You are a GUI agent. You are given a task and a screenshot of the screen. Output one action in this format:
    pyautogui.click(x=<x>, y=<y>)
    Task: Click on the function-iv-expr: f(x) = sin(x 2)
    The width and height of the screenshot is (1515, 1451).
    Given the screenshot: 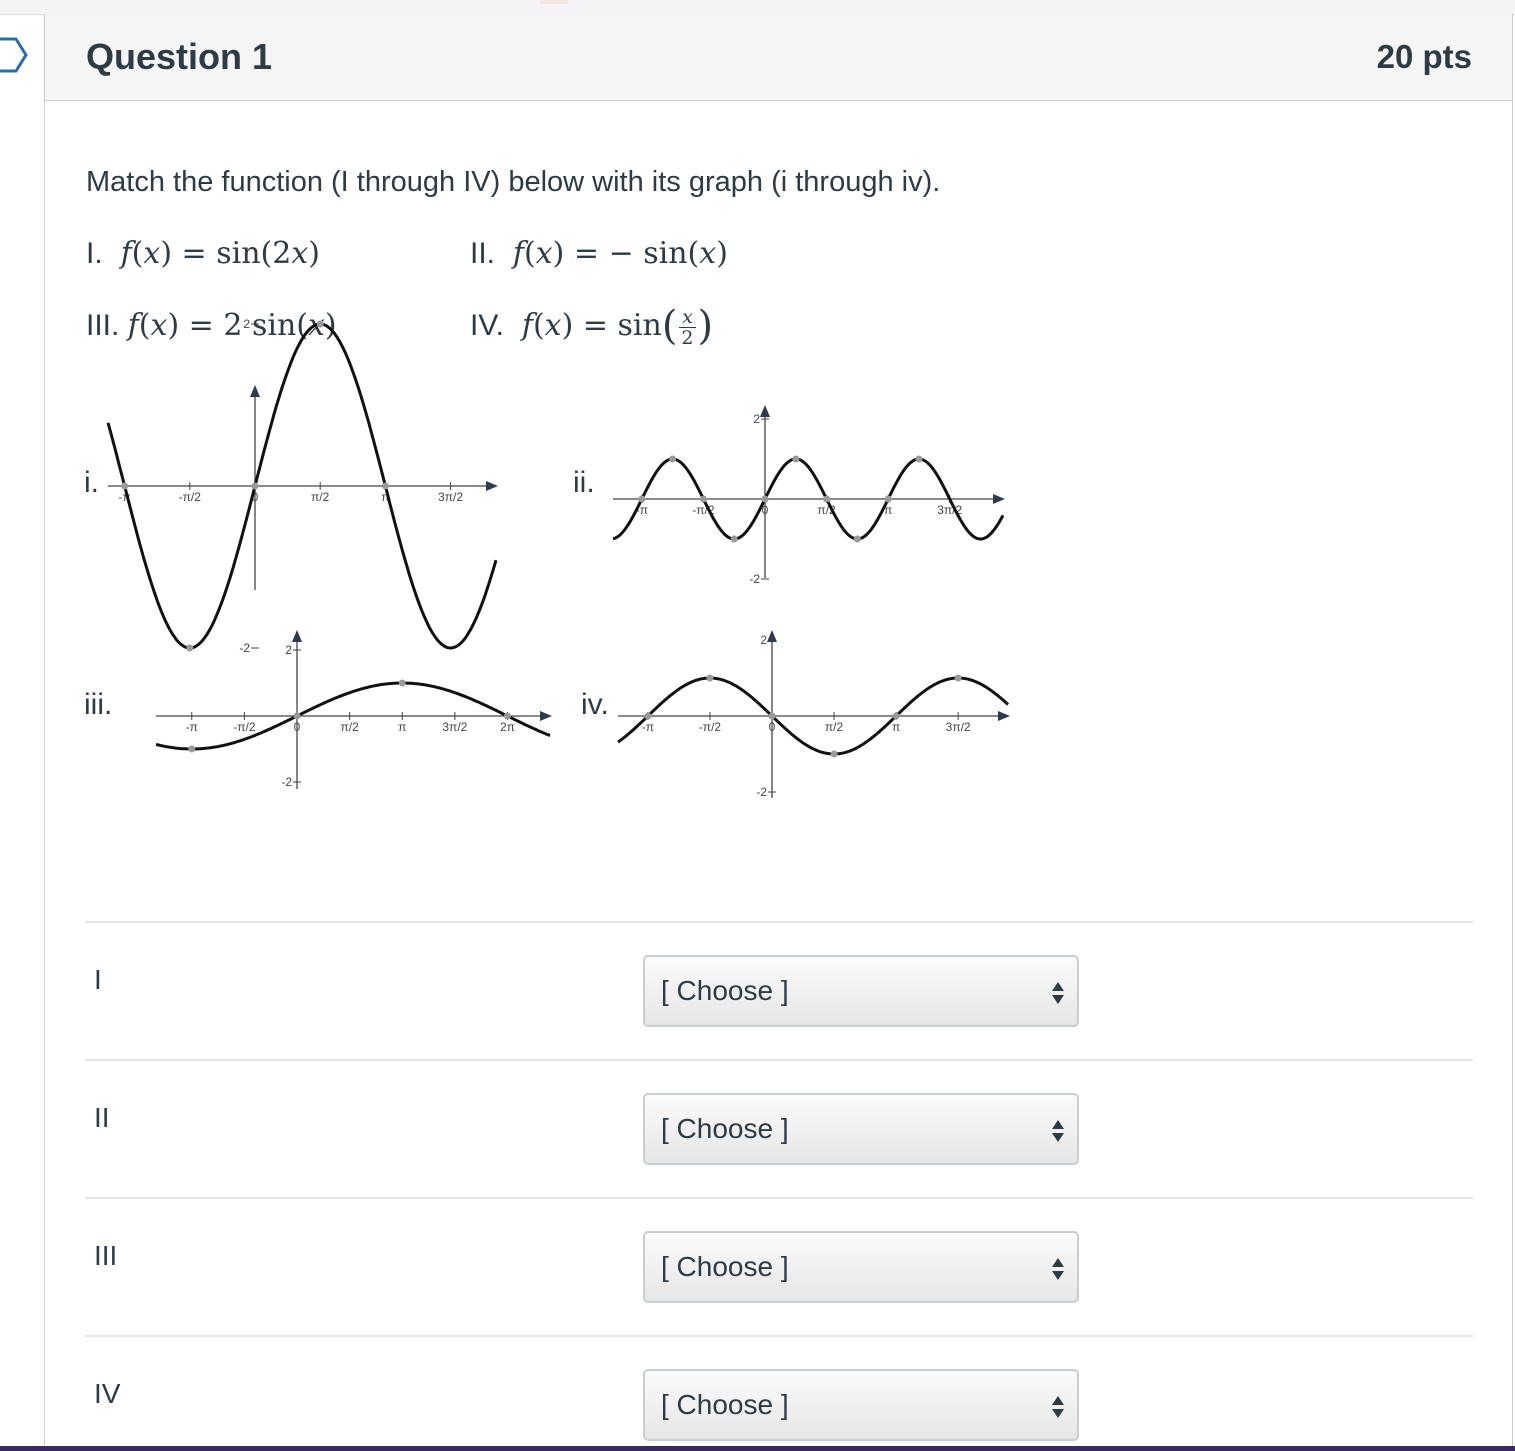 What is the action you would take?
    pyautogui.click(x=617, y=326)
    